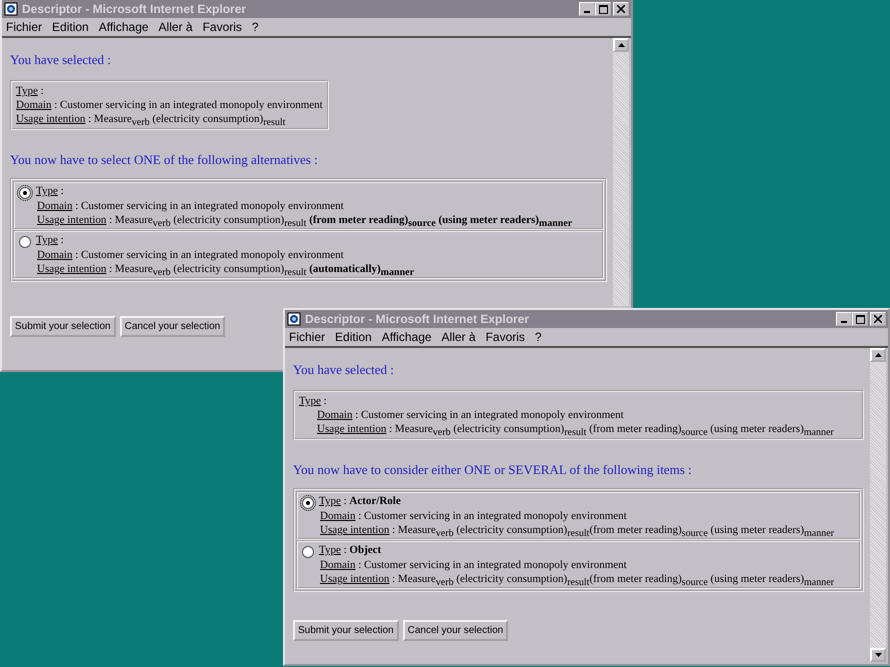 Image resolution: width=890 pixels, height=667 pixels. I want to click on scroll-down-button, so click(878, 655).